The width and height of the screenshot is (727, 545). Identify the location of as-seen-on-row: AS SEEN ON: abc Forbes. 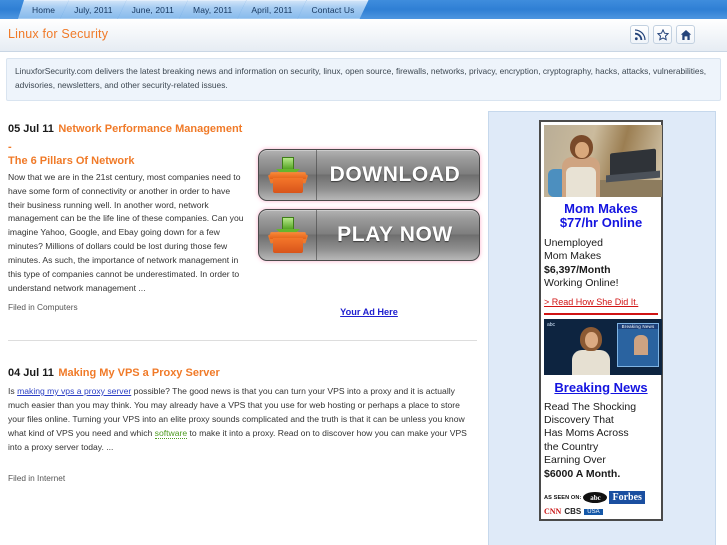
(601, 497).